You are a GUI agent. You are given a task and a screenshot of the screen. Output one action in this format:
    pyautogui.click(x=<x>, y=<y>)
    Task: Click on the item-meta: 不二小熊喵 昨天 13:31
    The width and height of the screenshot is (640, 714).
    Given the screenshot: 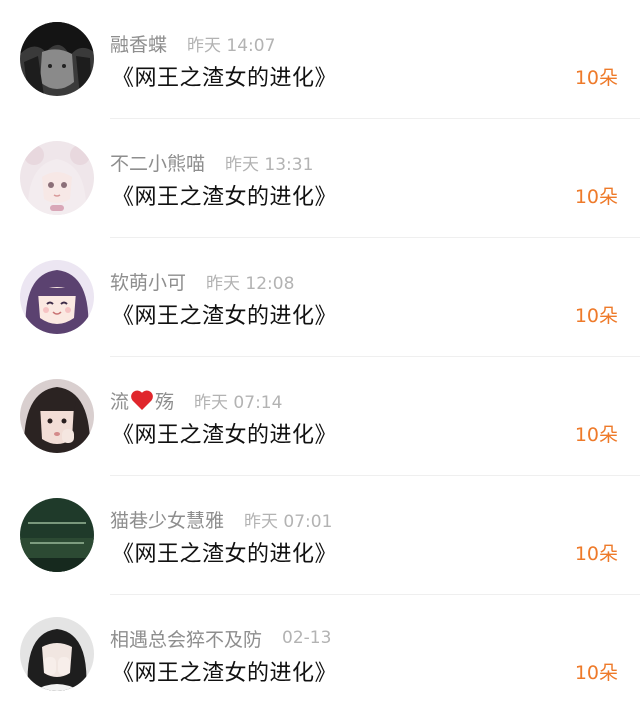 What is the action you would take?
    pyautogui.click(x=211, y=162)
    